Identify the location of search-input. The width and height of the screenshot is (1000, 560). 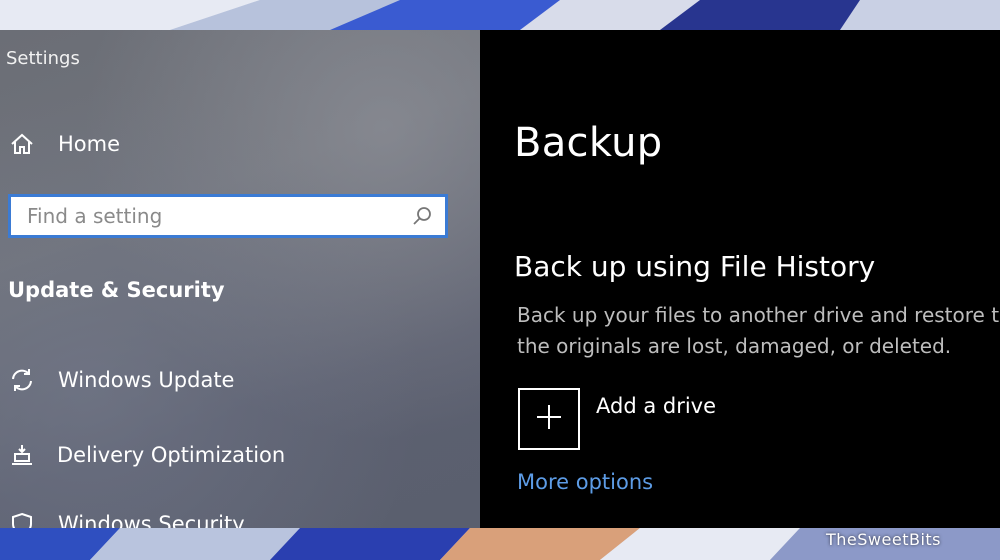
(210, 216).